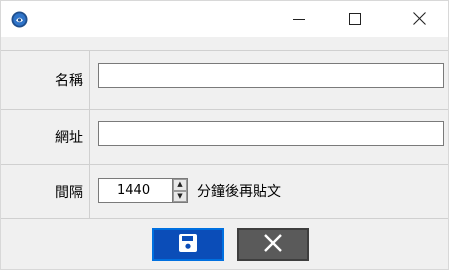  Describe the element at coordinates (45, 191) in the screenshot. I see `interval-label: 間隔` at that location.